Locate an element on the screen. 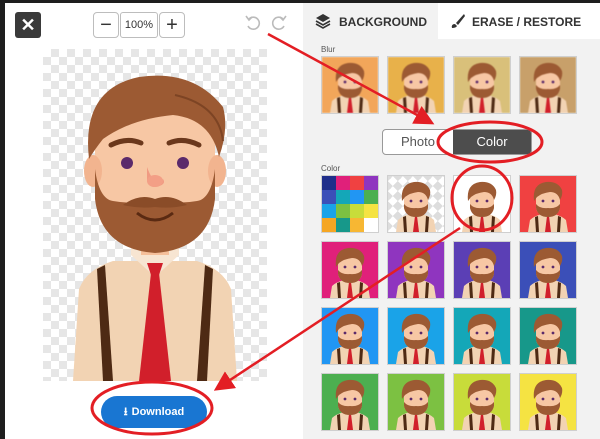 The image size is (600, 439). close-button: ✕ is located at coordinates (28, 25).